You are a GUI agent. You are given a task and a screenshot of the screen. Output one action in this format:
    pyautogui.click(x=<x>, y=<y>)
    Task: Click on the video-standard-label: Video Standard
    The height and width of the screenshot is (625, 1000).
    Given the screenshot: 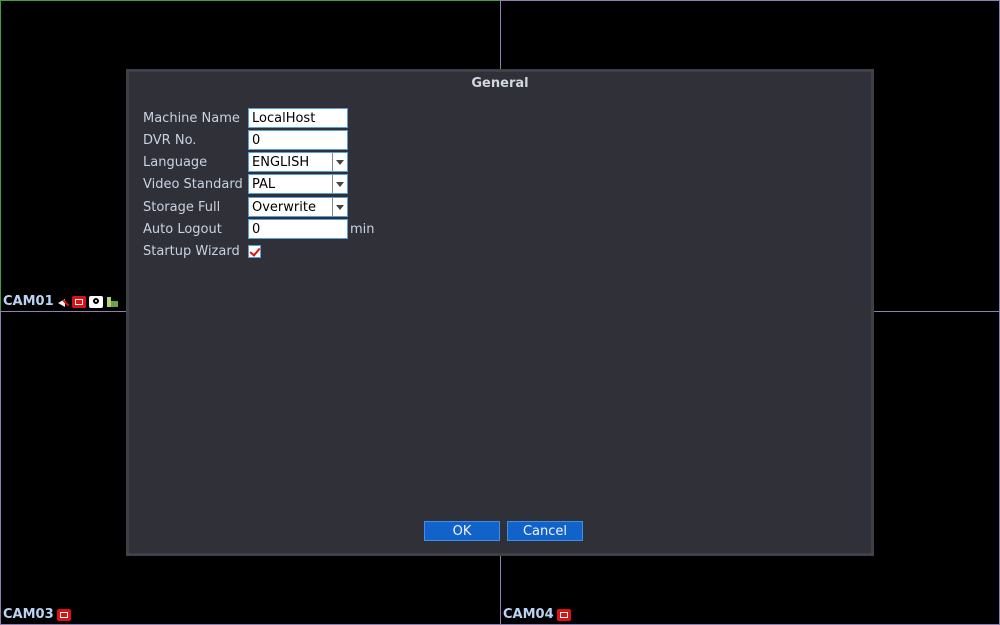 What is the action you would take?
    pyautogui.click(x=193, y=184)
    